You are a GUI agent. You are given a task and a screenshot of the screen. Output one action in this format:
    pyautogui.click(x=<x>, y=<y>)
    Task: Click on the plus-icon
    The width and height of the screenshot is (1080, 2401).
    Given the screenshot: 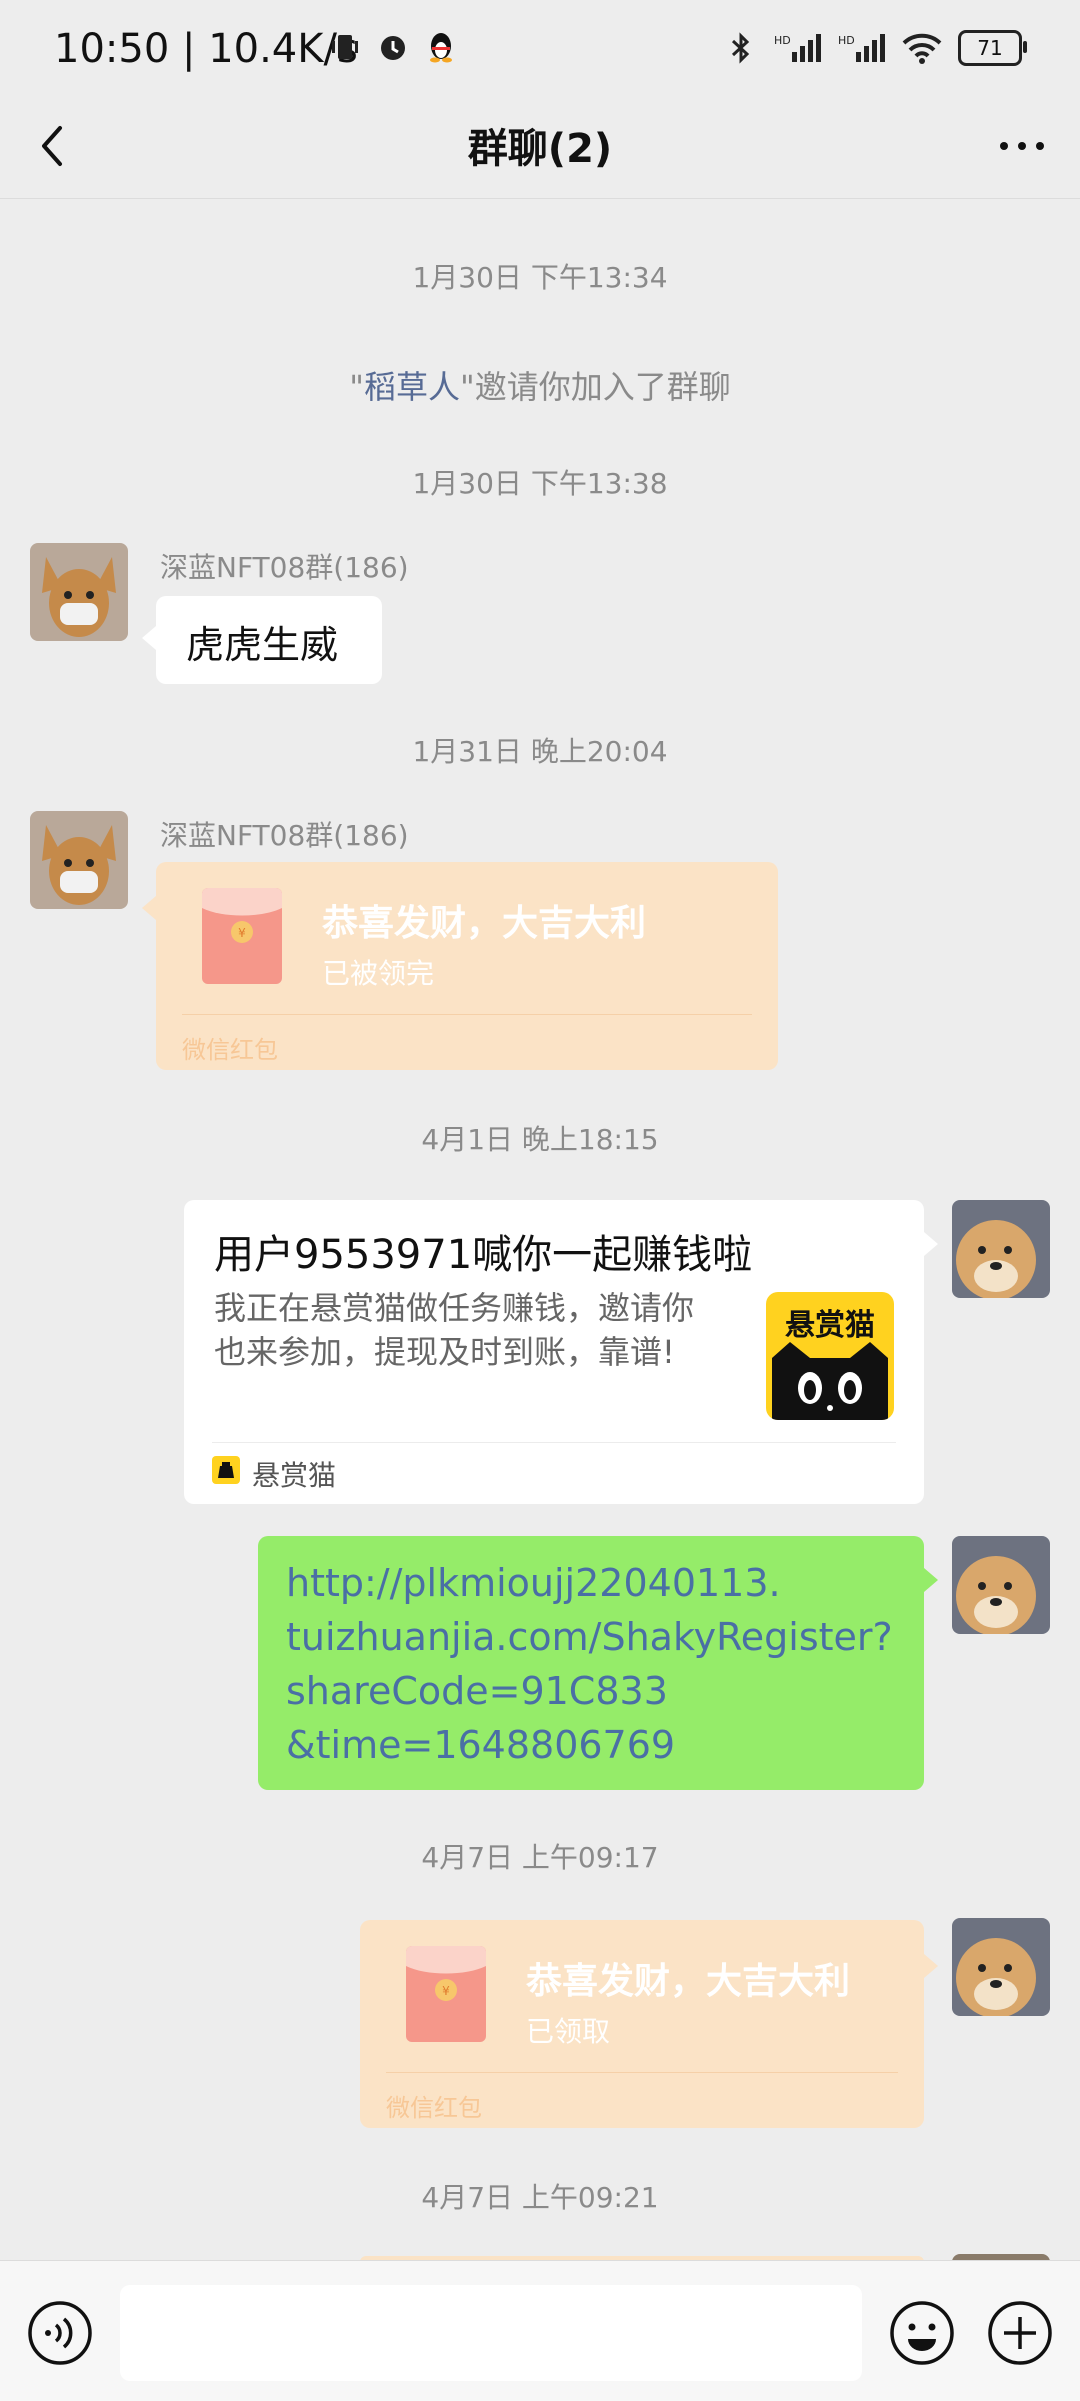 What is the action you would take?
    pyautogui.click(x=1020, y=2333)
    